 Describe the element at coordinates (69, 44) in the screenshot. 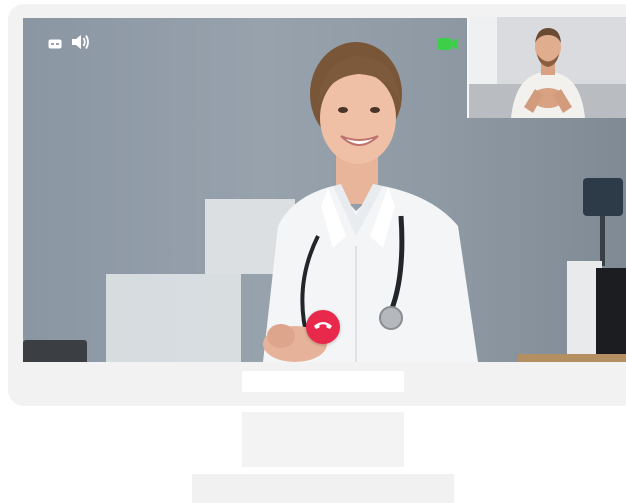

I see `call-controls-top` at that location.